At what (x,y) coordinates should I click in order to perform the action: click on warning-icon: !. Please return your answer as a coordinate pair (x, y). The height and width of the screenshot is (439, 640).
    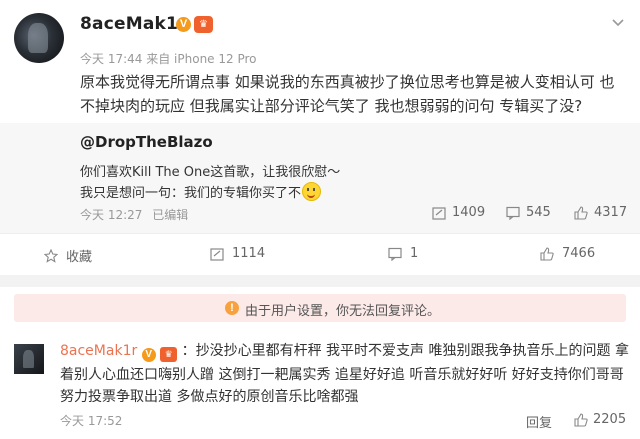
    Looking at the image, I should click on (232, 308).